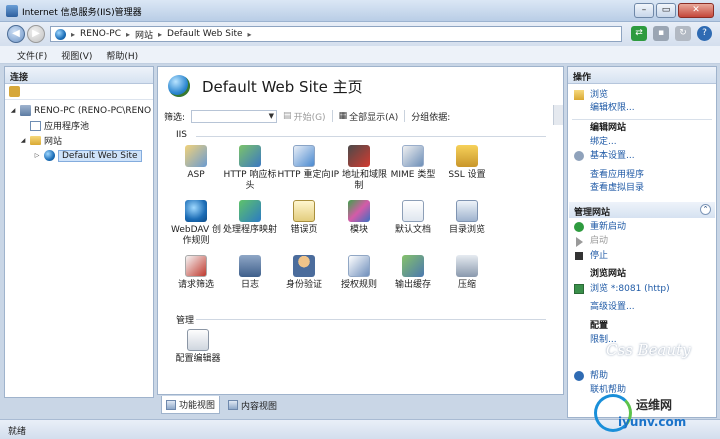  Describe the element at coordinates (250, 168) in the screenshot. I see `feature-http-response-headers: HTTP 响应标头` at that location.